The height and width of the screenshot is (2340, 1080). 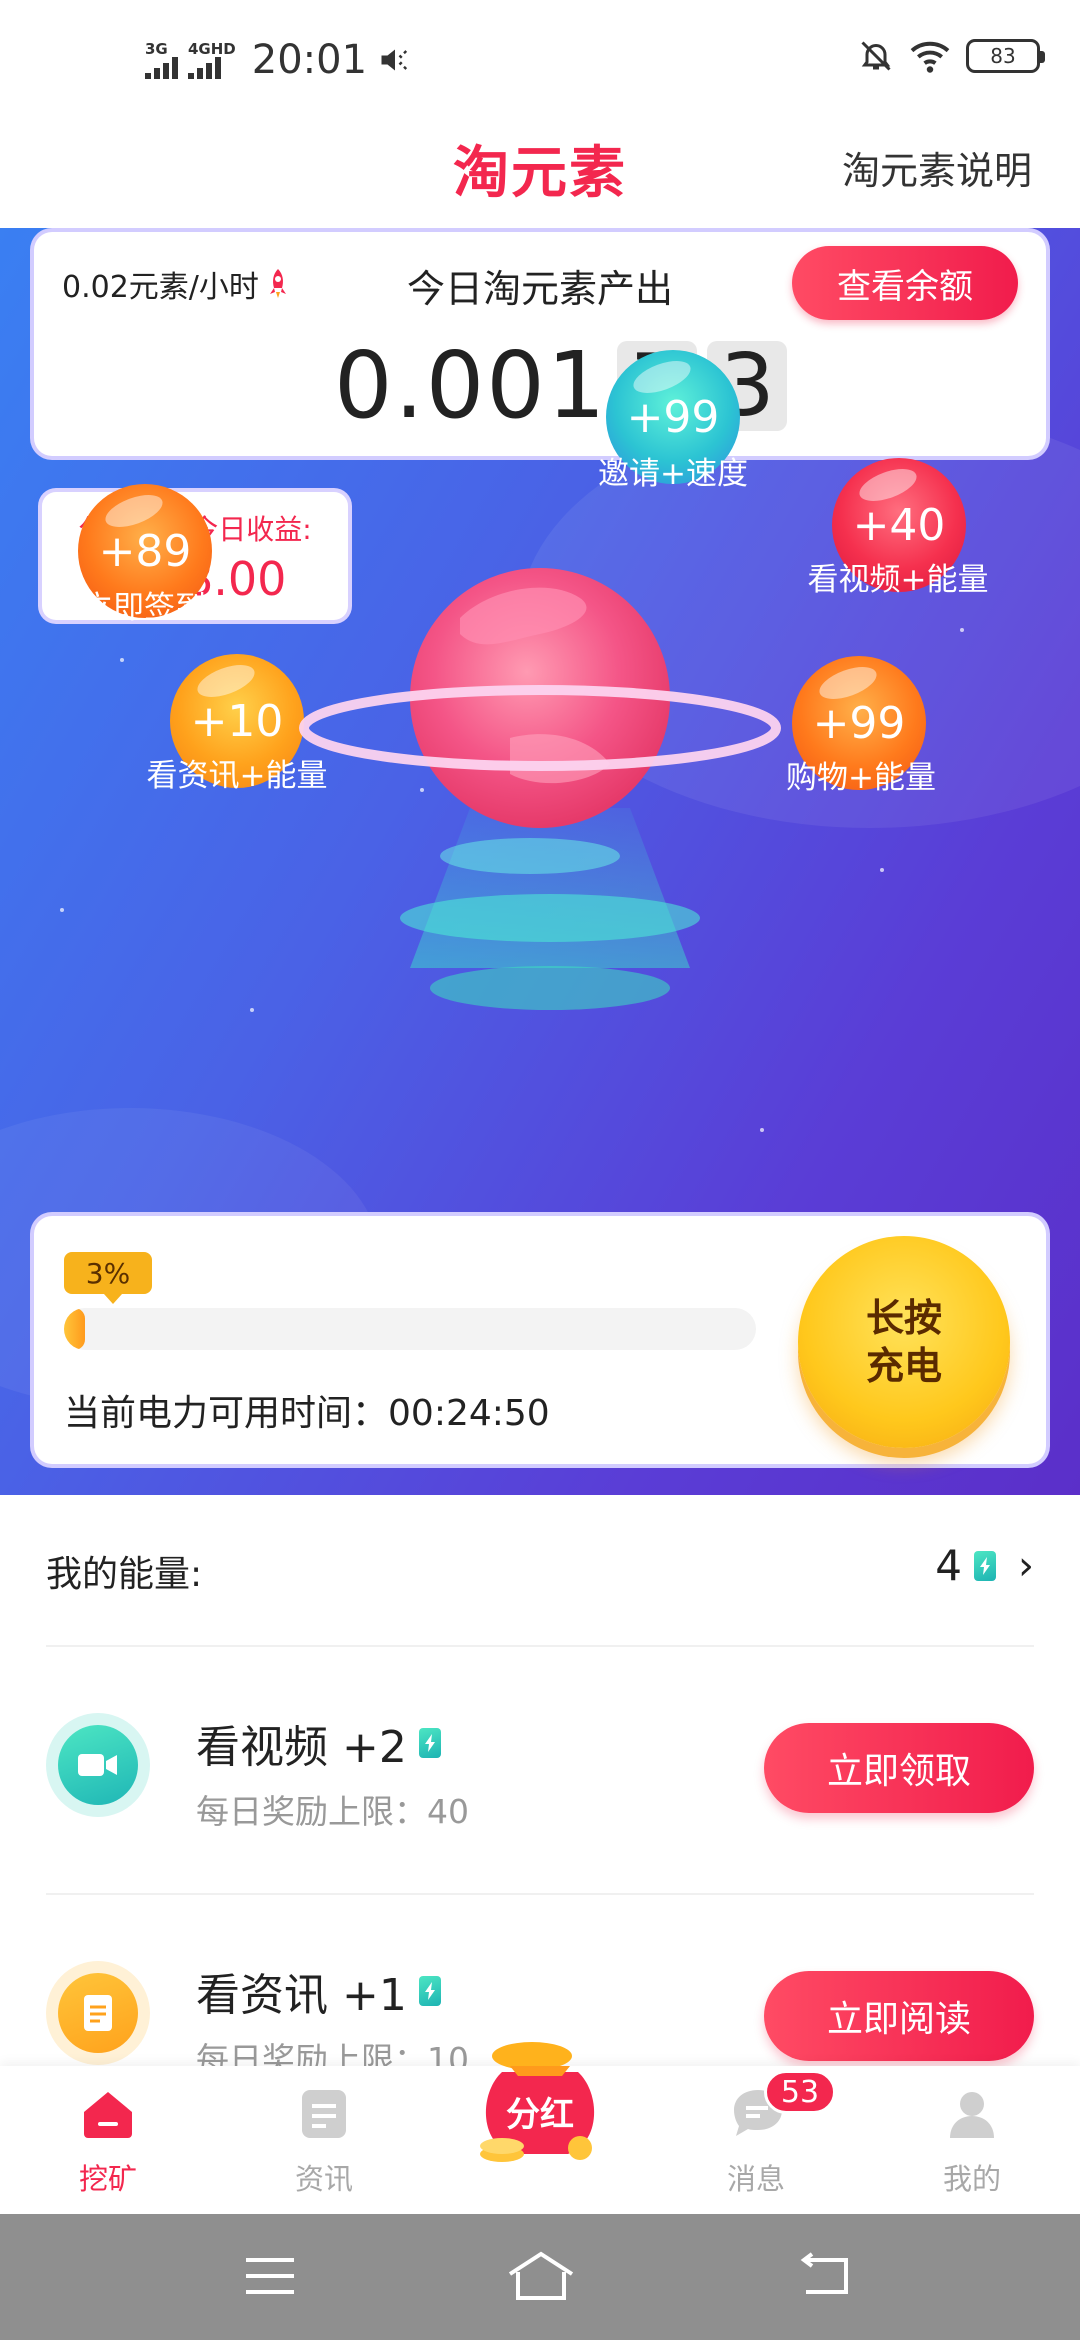 I want to click on power-time-value: 00:24:50, so click(x=469, y=1413).